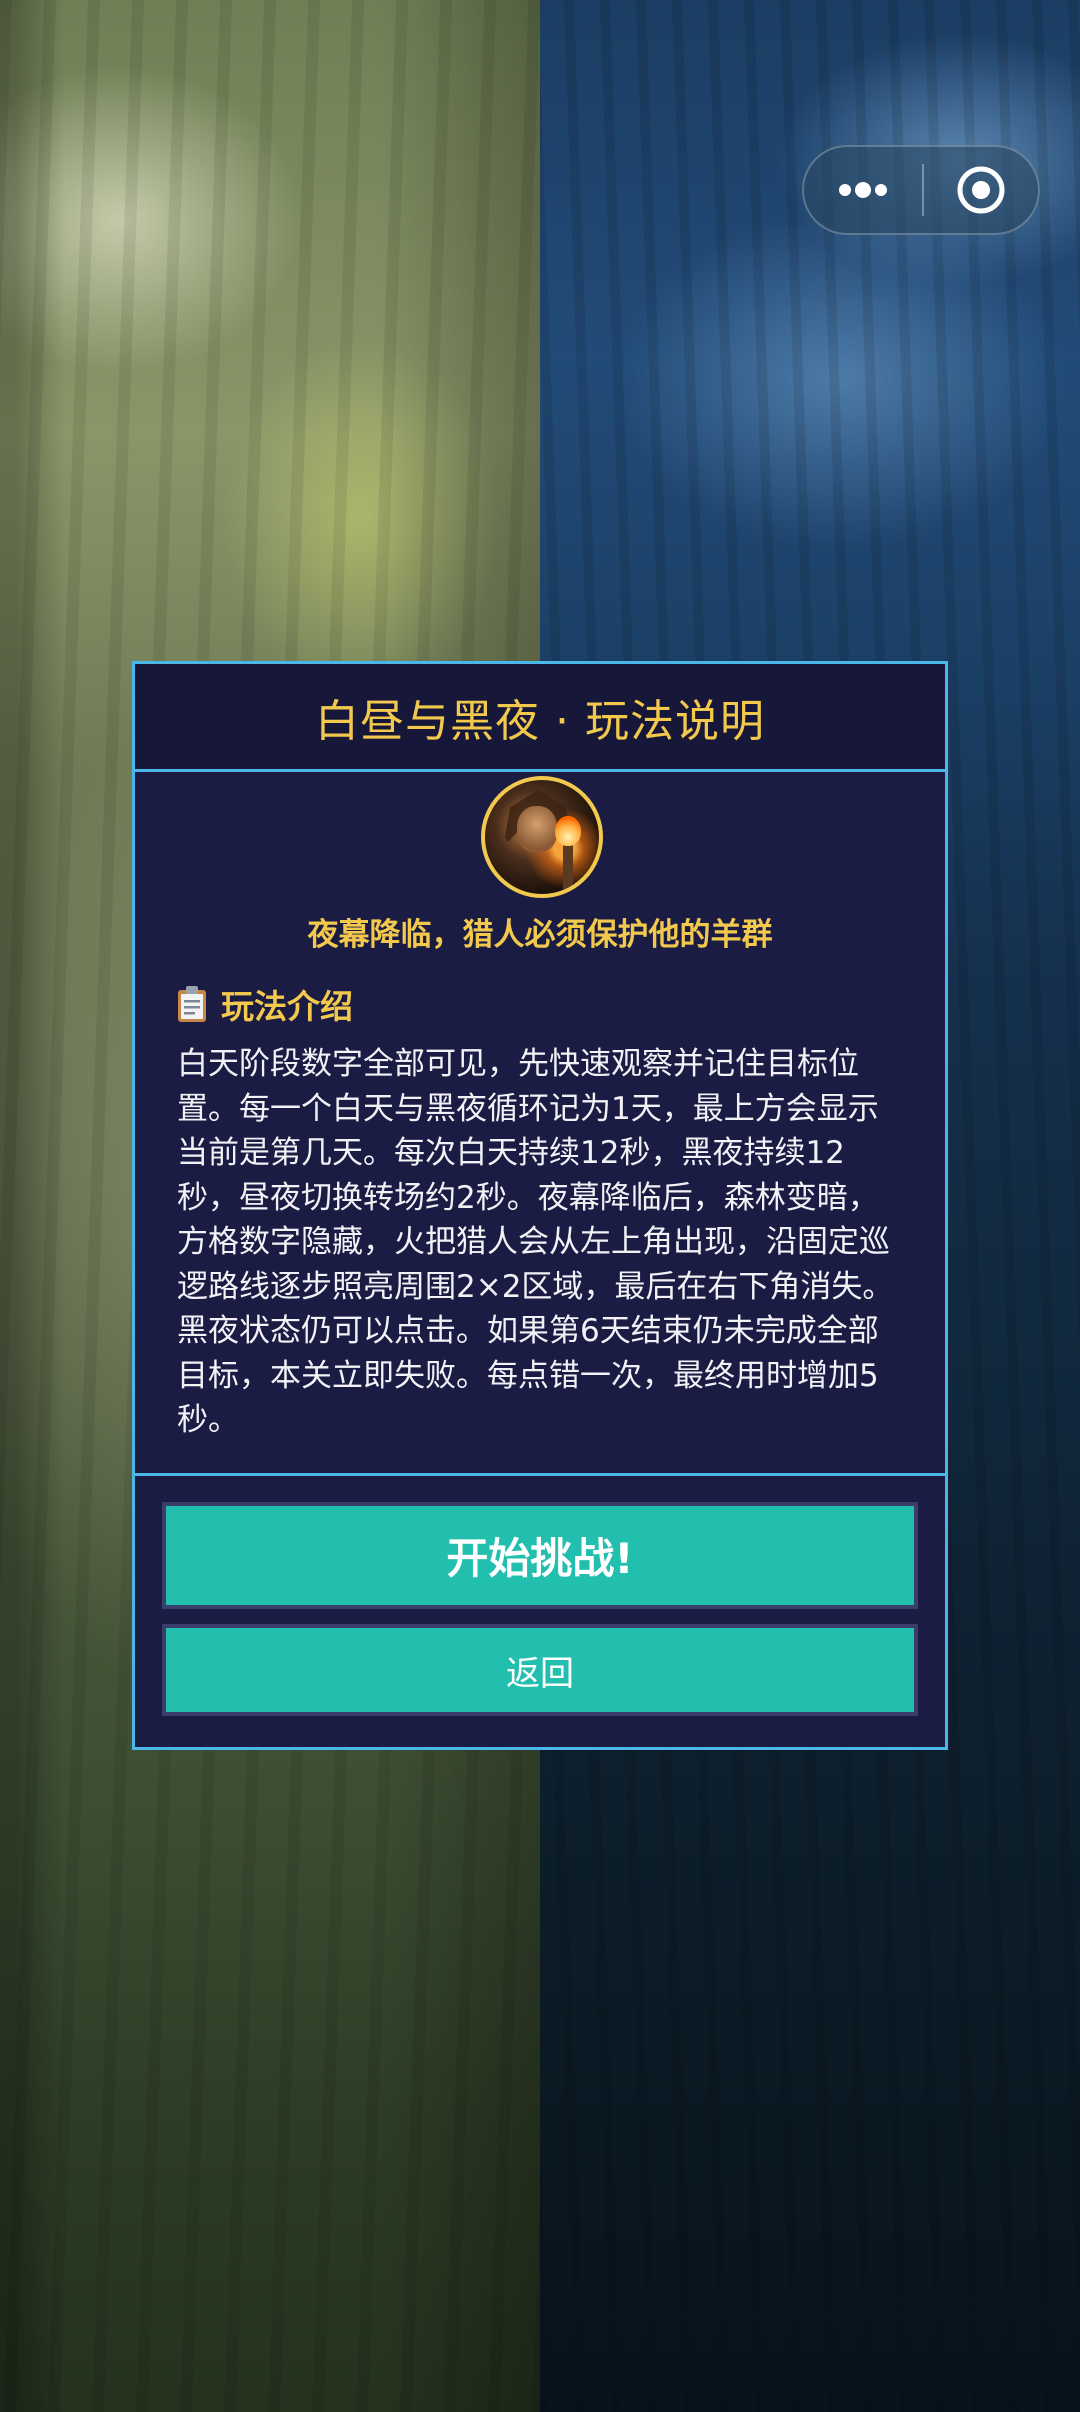  What do you see at coordinates (540, 721) in the screenshot?
I see `dialog-title: 白昼与黑夜 · 玩法说明` at bounding box center [540, 721].